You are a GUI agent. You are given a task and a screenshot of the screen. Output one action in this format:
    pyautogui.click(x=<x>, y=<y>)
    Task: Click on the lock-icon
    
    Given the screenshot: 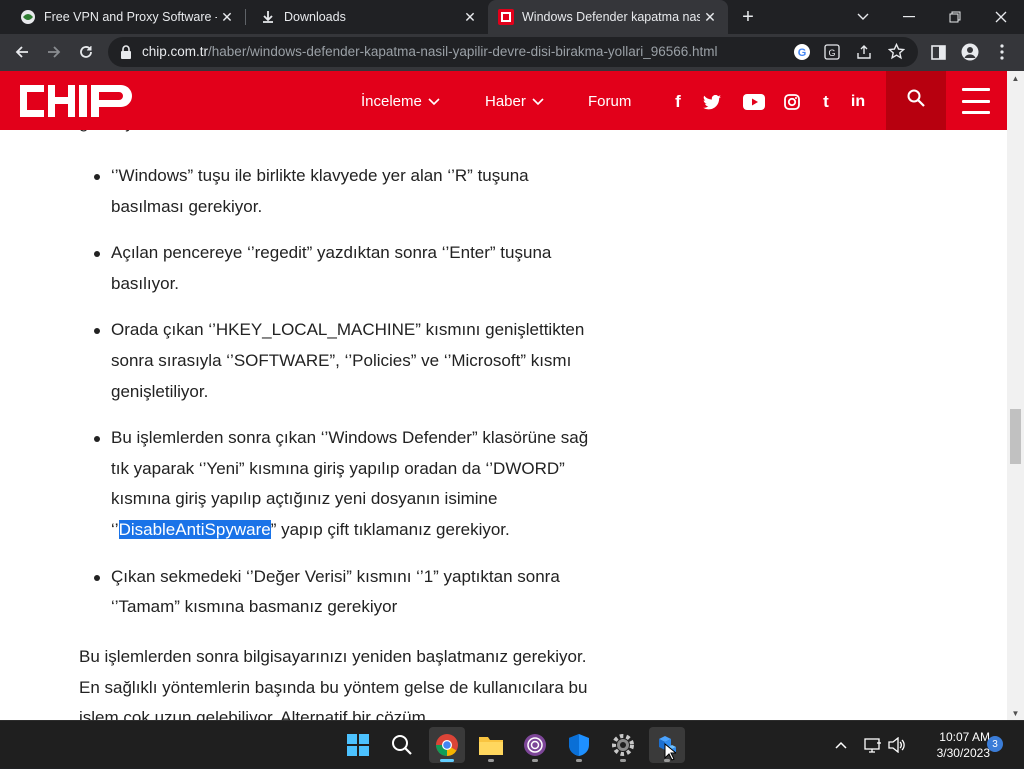 What is the action you would take?
    pyautogui.click(x=126, y=54)
    